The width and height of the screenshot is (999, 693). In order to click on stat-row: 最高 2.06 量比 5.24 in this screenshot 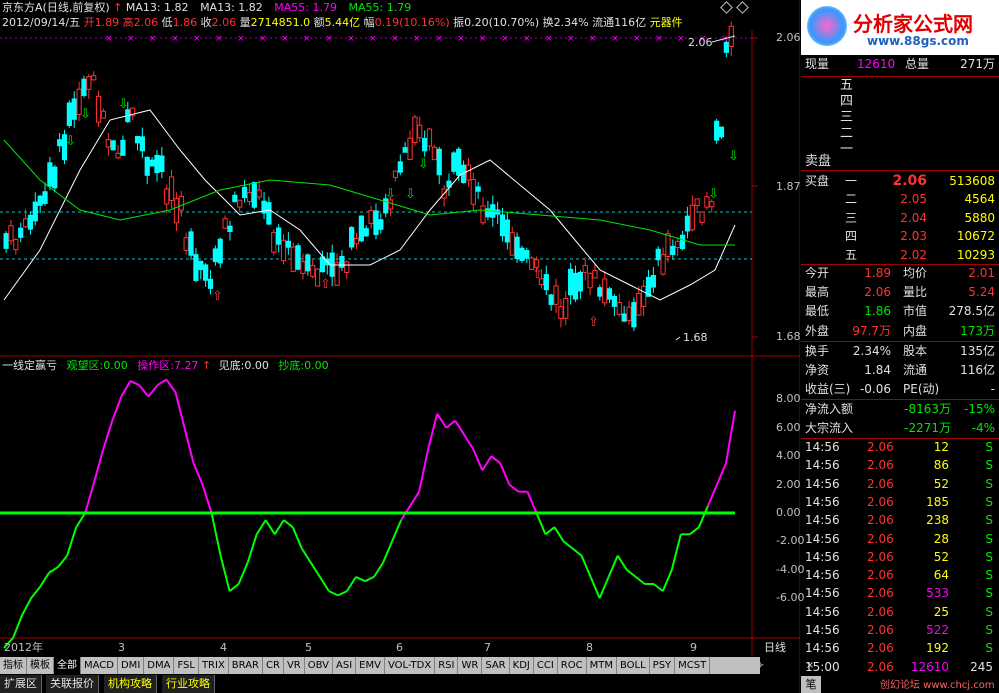, I will do `click(900, 292)`.